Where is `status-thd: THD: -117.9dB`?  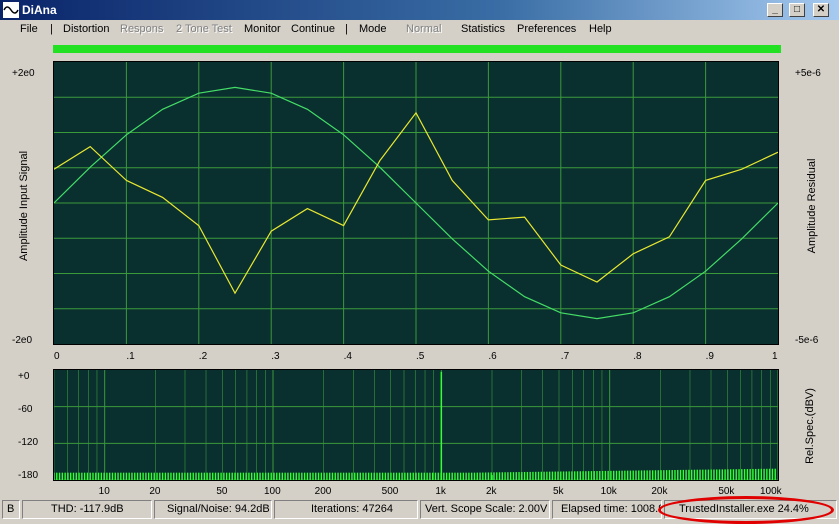
status-thd: THD: -117.9dB is located at coordinates (87, 509).